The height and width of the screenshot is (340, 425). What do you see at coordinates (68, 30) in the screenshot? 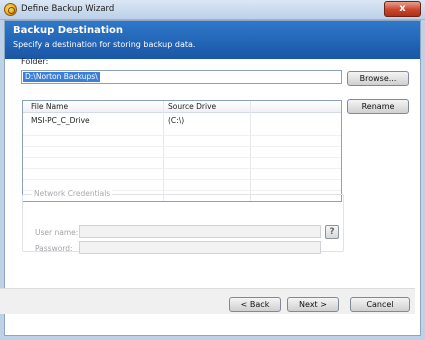
I see `page-title: Backup Destination` at bounding box center [68, 30].